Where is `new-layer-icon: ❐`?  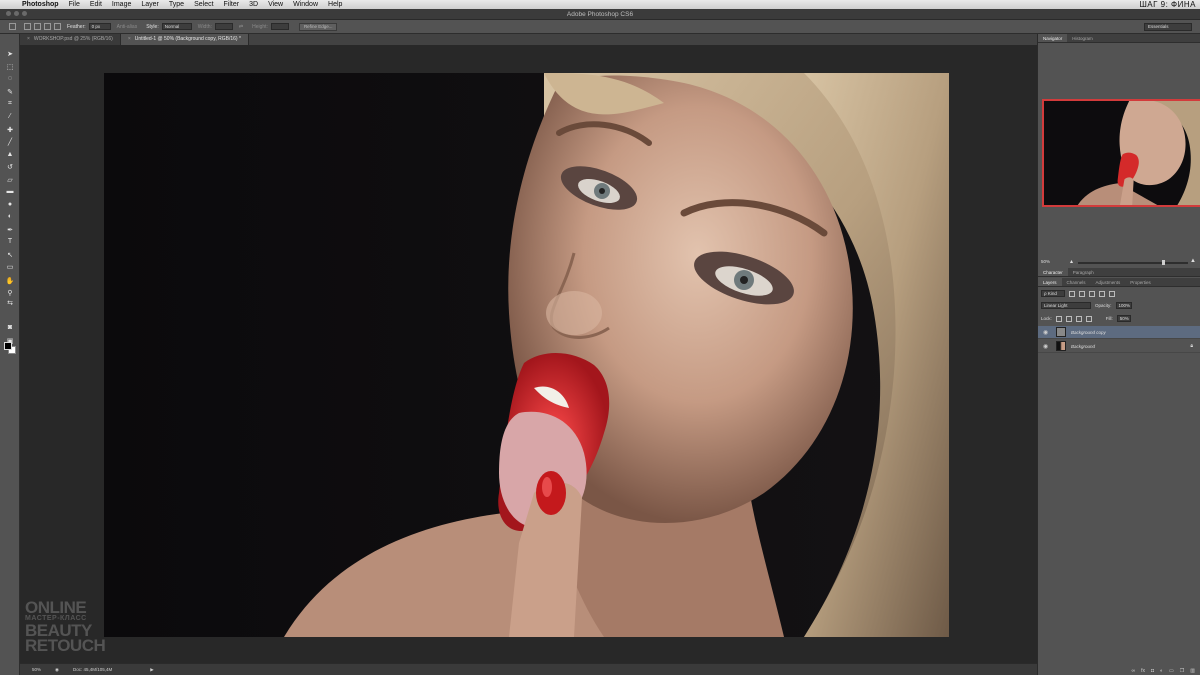
new-layer-icon: ❐ is located at coordinates (1182, 671).